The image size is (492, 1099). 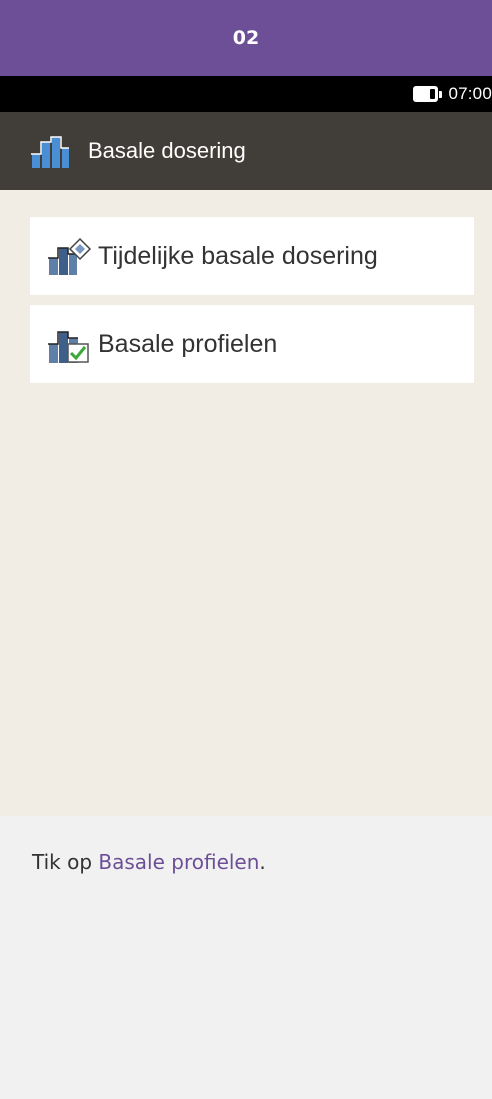 I want to click on basal-profiles-icon, so click(x=68, y=347).